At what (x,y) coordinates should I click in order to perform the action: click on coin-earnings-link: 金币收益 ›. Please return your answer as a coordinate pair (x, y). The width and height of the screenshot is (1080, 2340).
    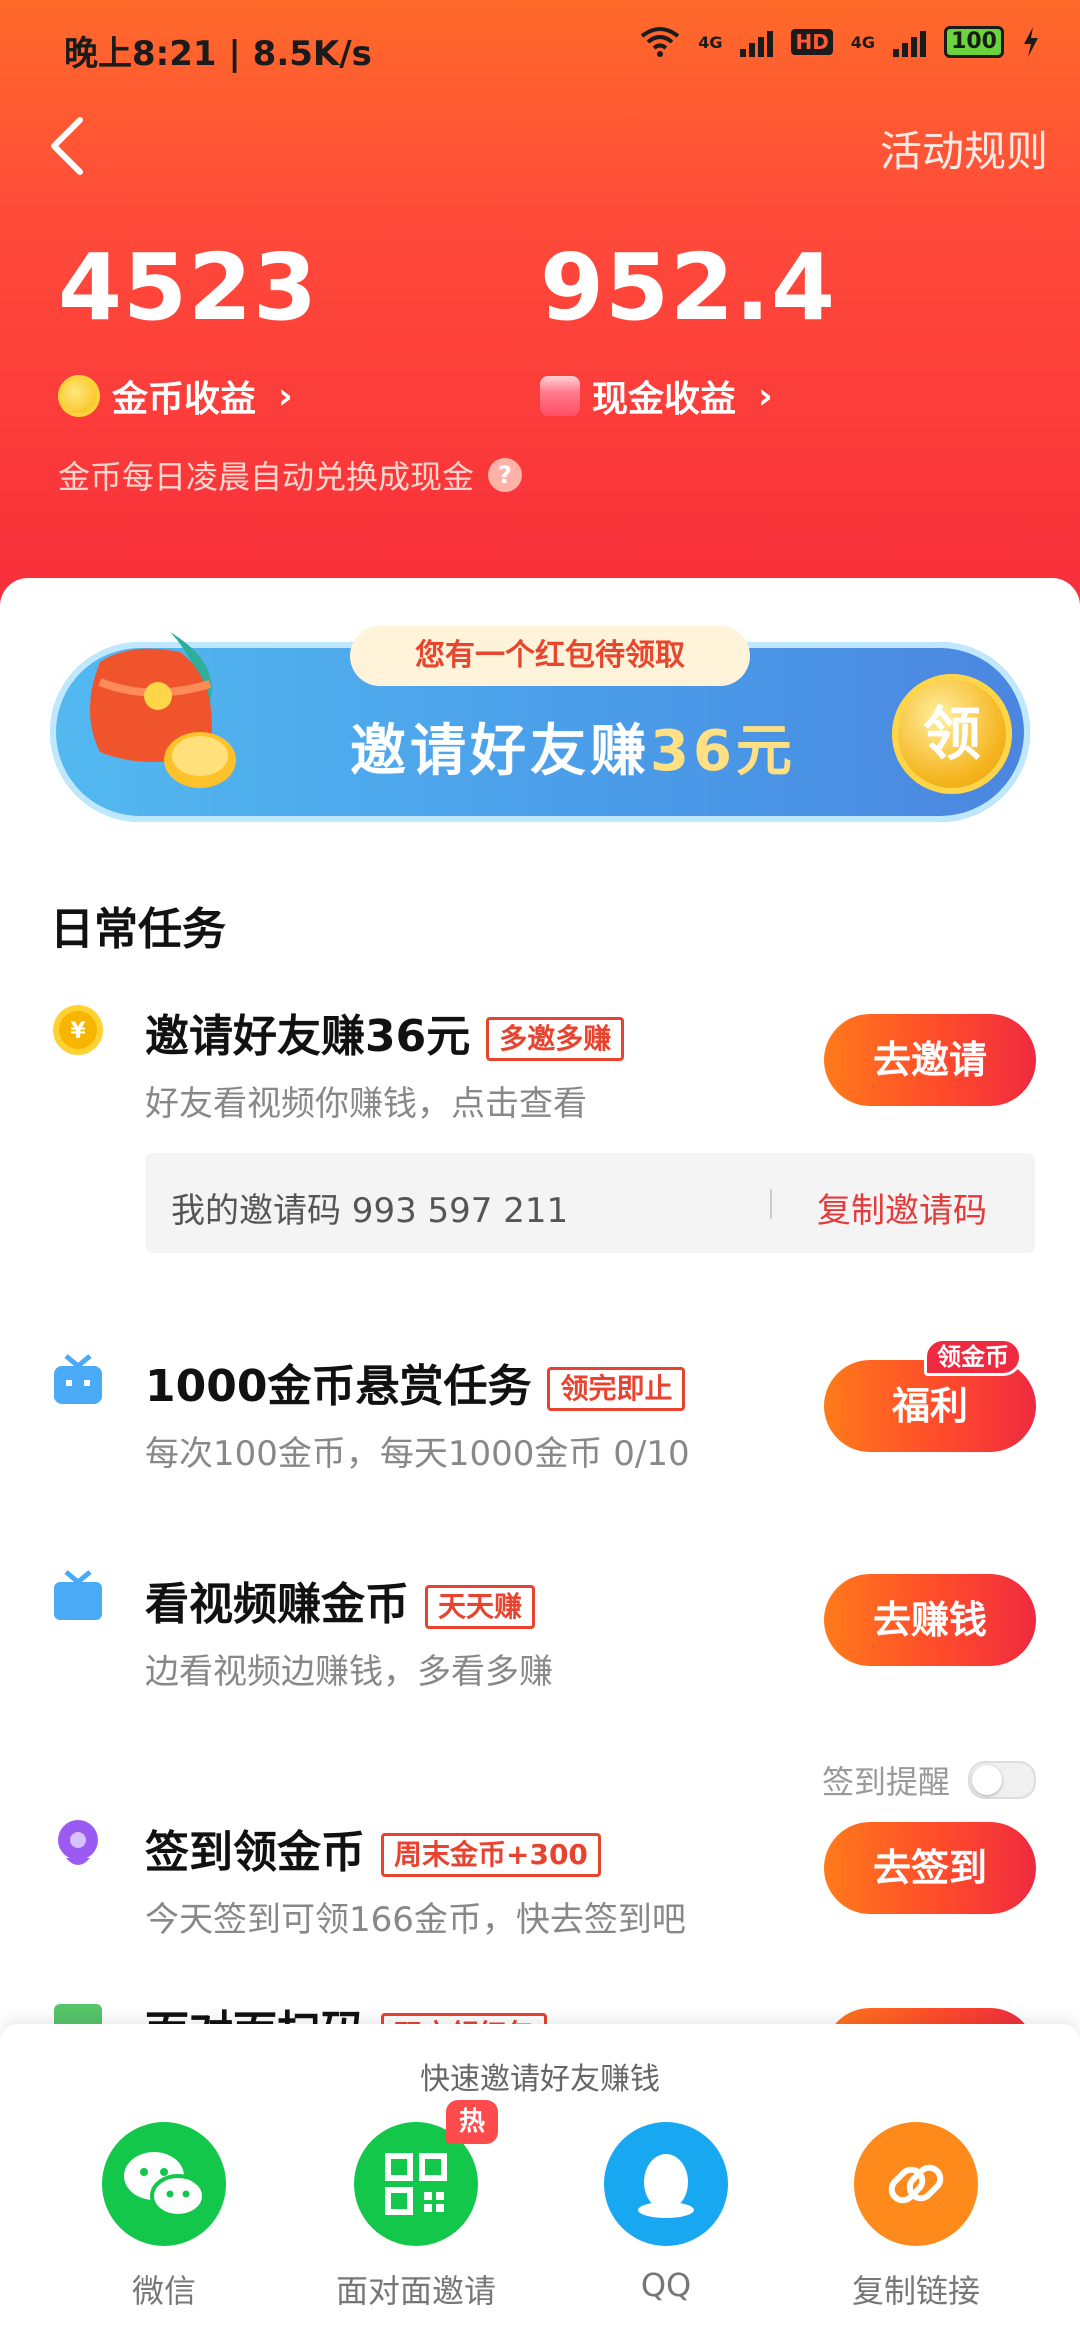
    Looking at the image, I should click on (175, 396).